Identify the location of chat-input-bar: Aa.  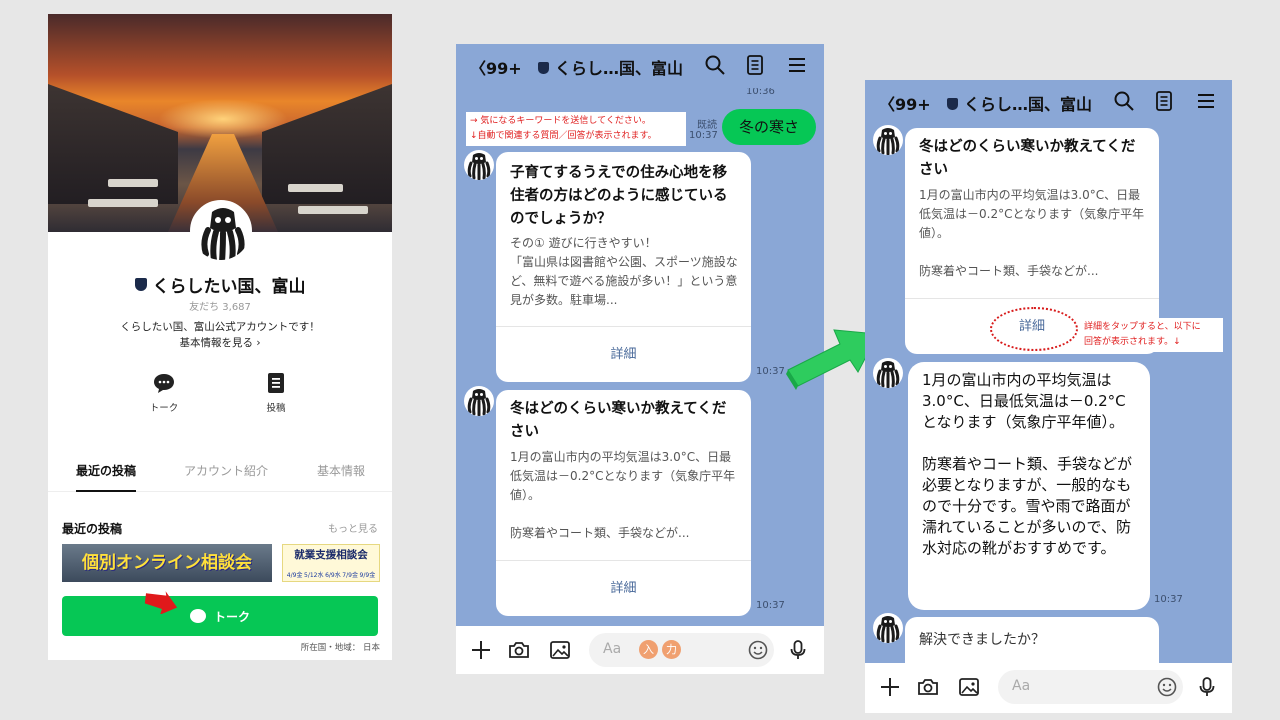
(1048, 688).